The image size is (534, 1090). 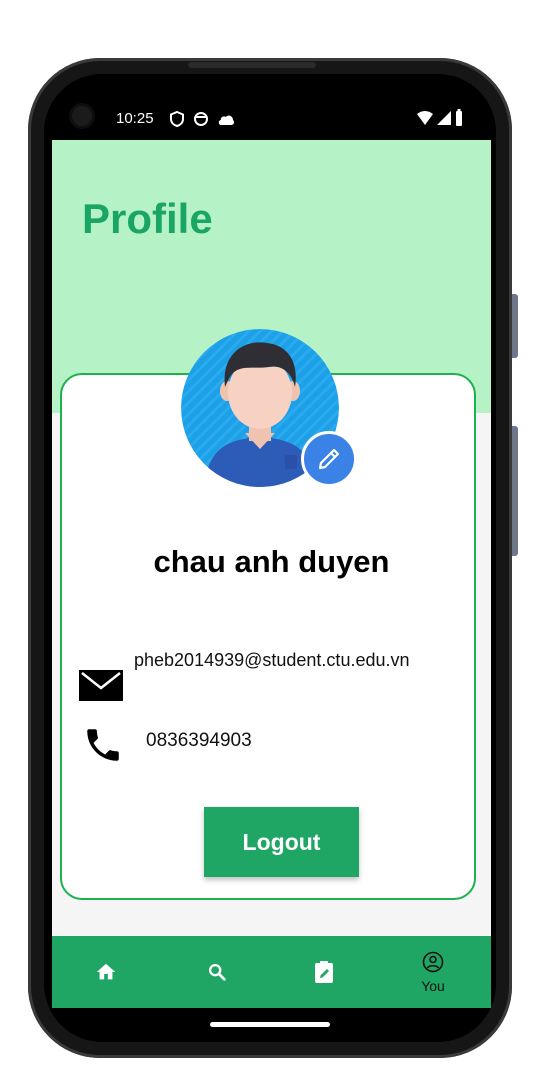 What do you see at coordinates (272, 660) in the screenshot?
I see `profile-email: pheb2014939@student.ctu.edu.vn` at bounding box center [272, 660].